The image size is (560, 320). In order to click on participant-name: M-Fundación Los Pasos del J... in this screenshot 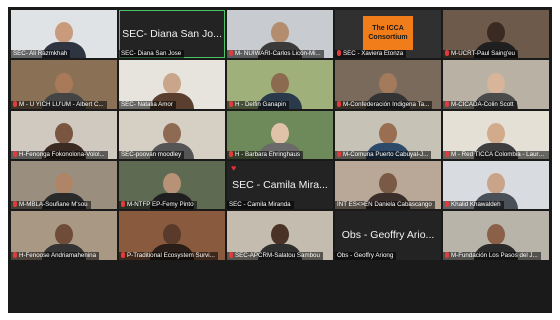, I will do `click(492, 255)`.